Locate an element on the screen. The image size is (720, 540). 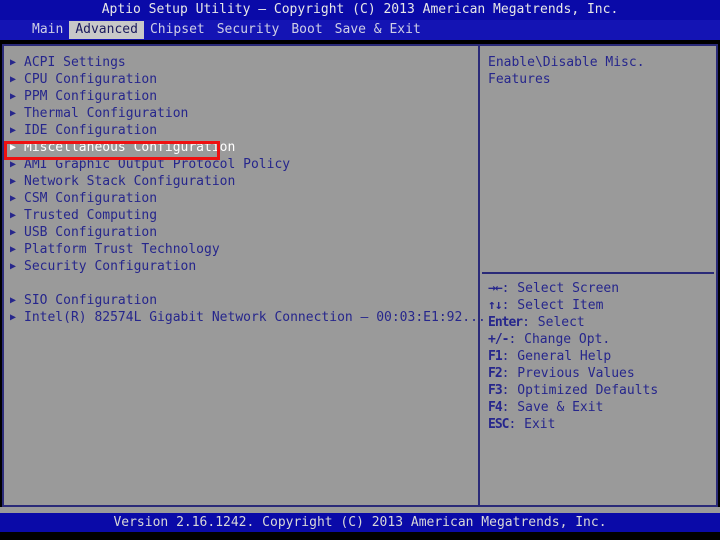
legend-keys: F2 is located at coordinates (495, 373).